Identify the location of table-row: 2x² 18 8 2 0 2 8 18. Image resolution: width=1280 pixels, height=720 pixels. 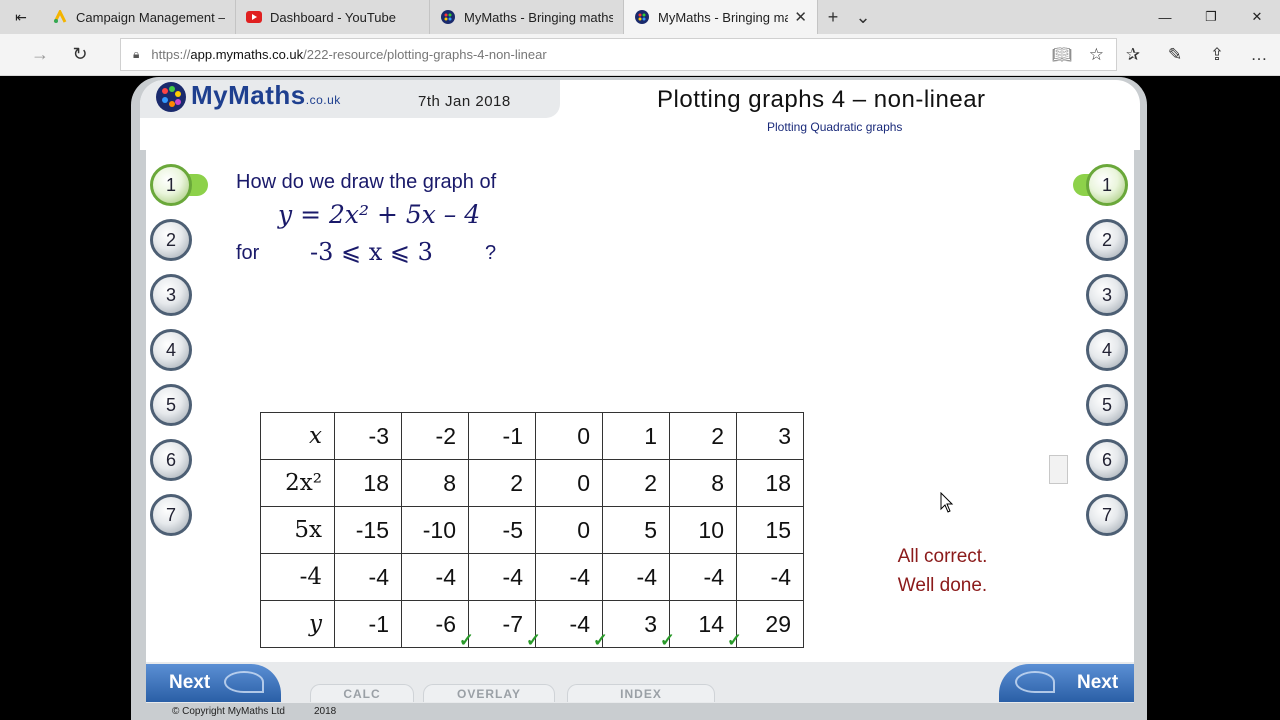
(532, 483).